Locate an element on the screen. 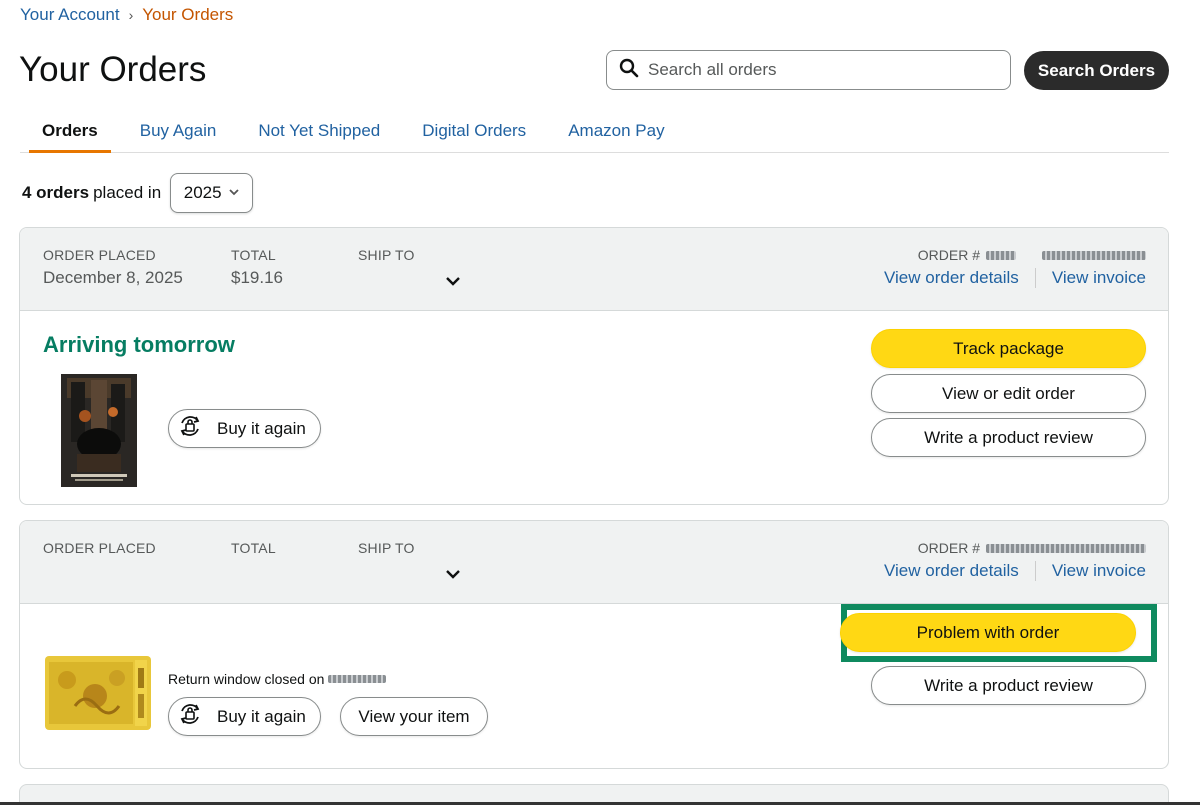 The height and width of the screenshot is (805, 1200). problem-with-order-button: Problem with order is located at coordinates (988, 632).